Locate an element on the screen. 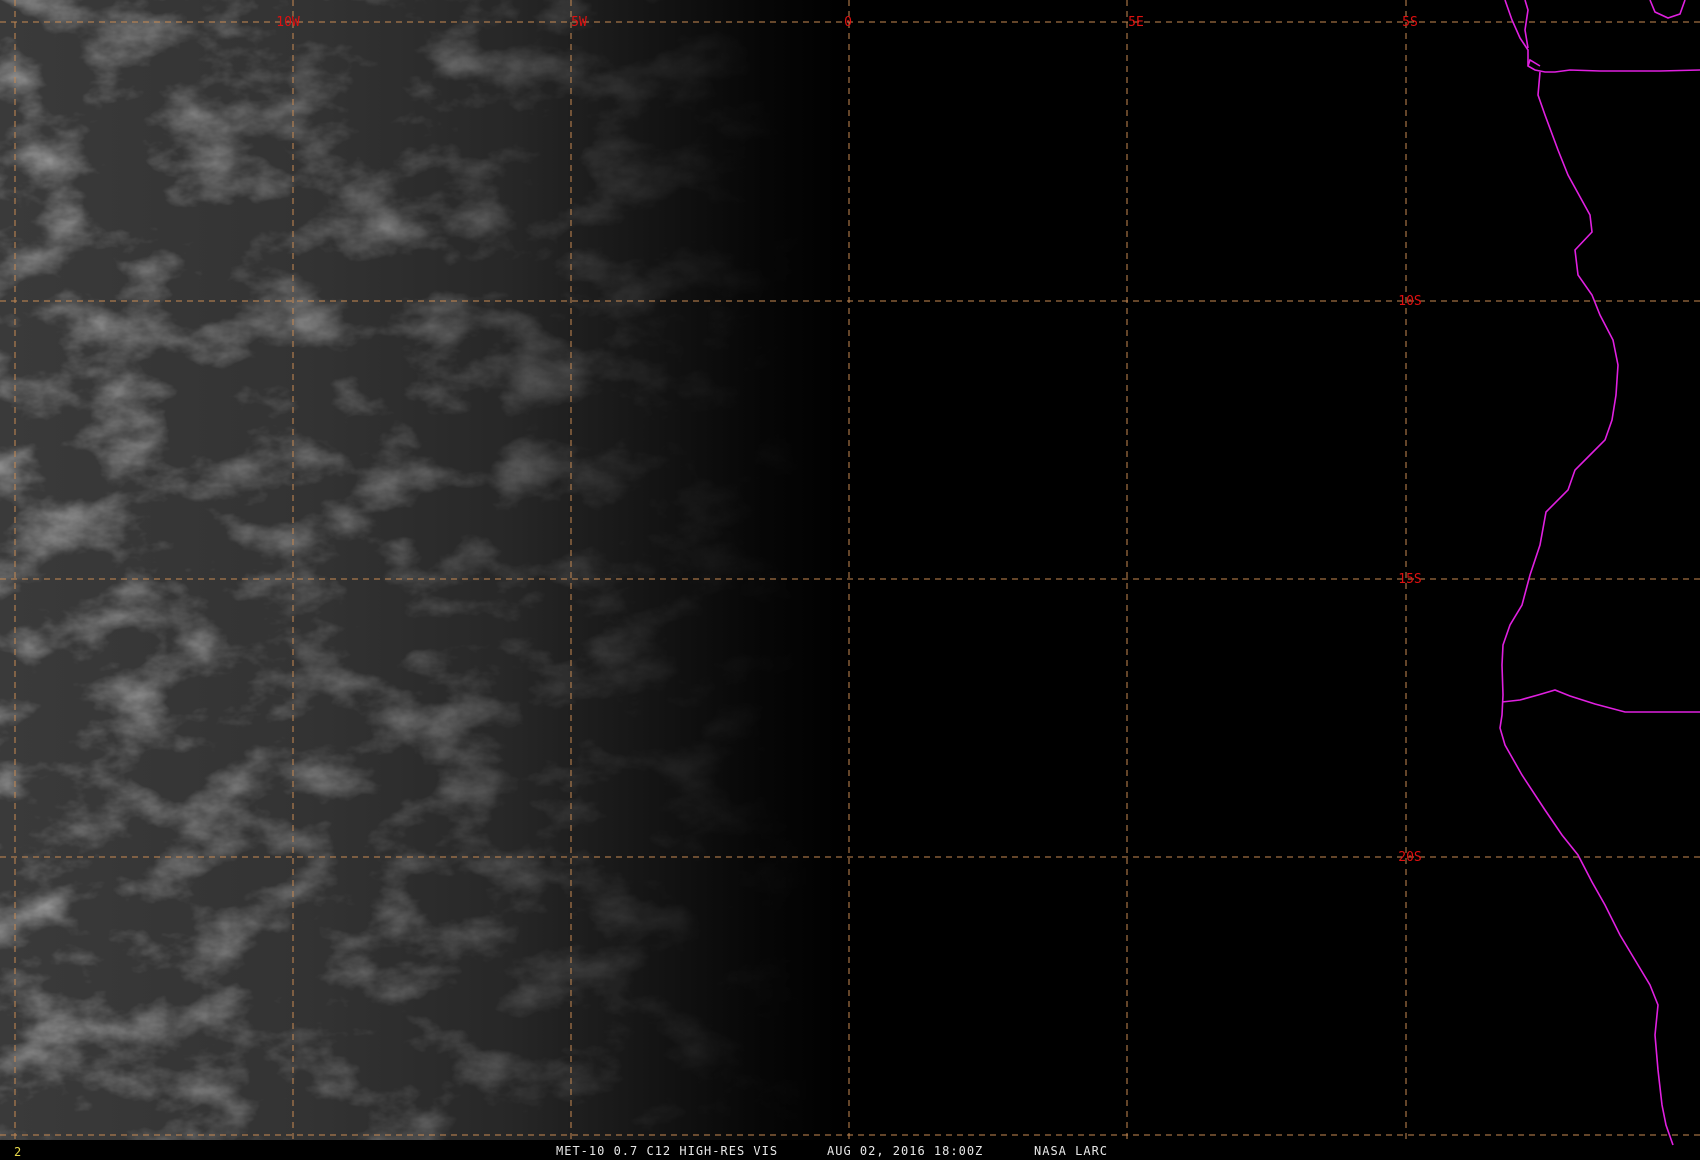 This screenshot has width=1700, height=1160. longitude-label: 0 is located at coordinates (848, 22).